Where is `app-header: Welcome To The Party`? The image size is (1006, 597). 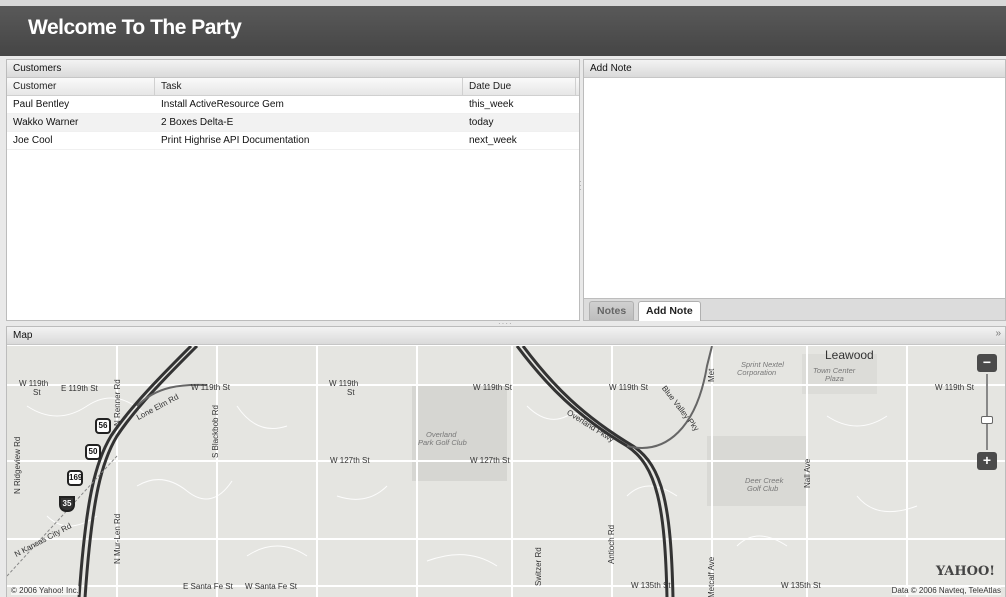 app-header: Welcome To The Party is located at coordinates (503, 28).